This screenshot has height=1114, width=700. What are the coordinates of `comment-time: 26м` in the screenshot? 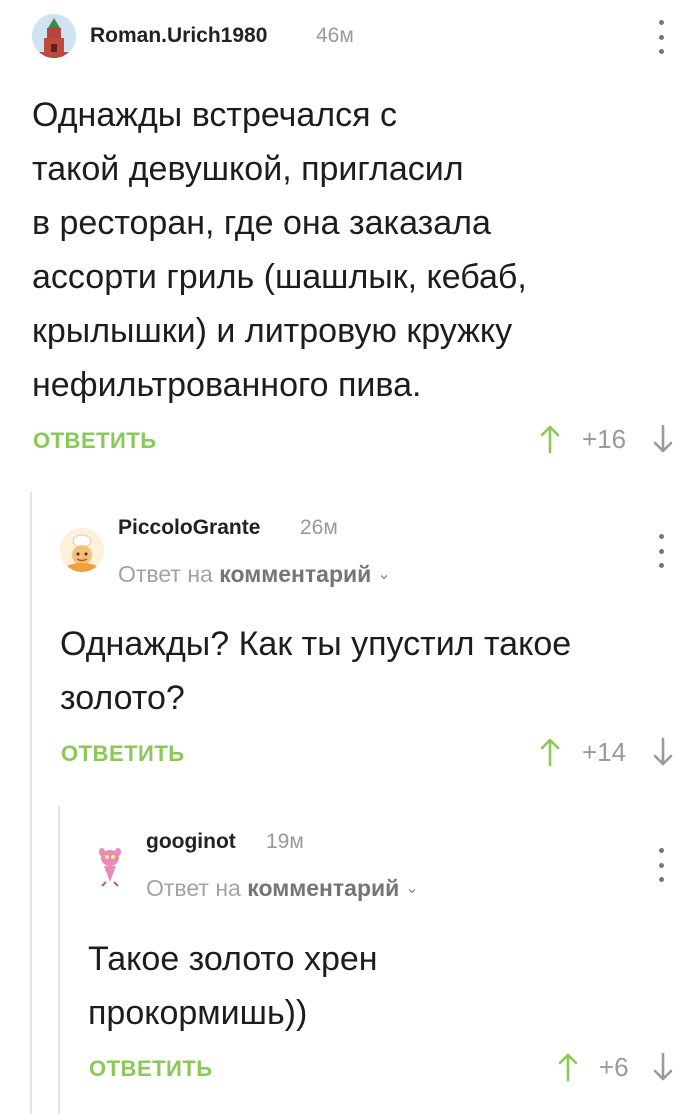 It's located at (319, 527).